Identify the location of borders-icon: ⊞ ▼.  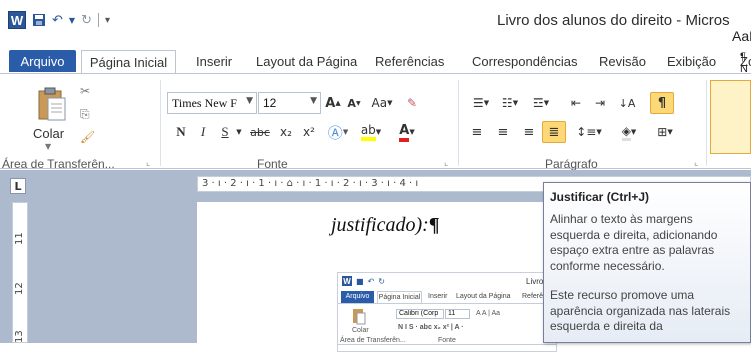
(665, 132).